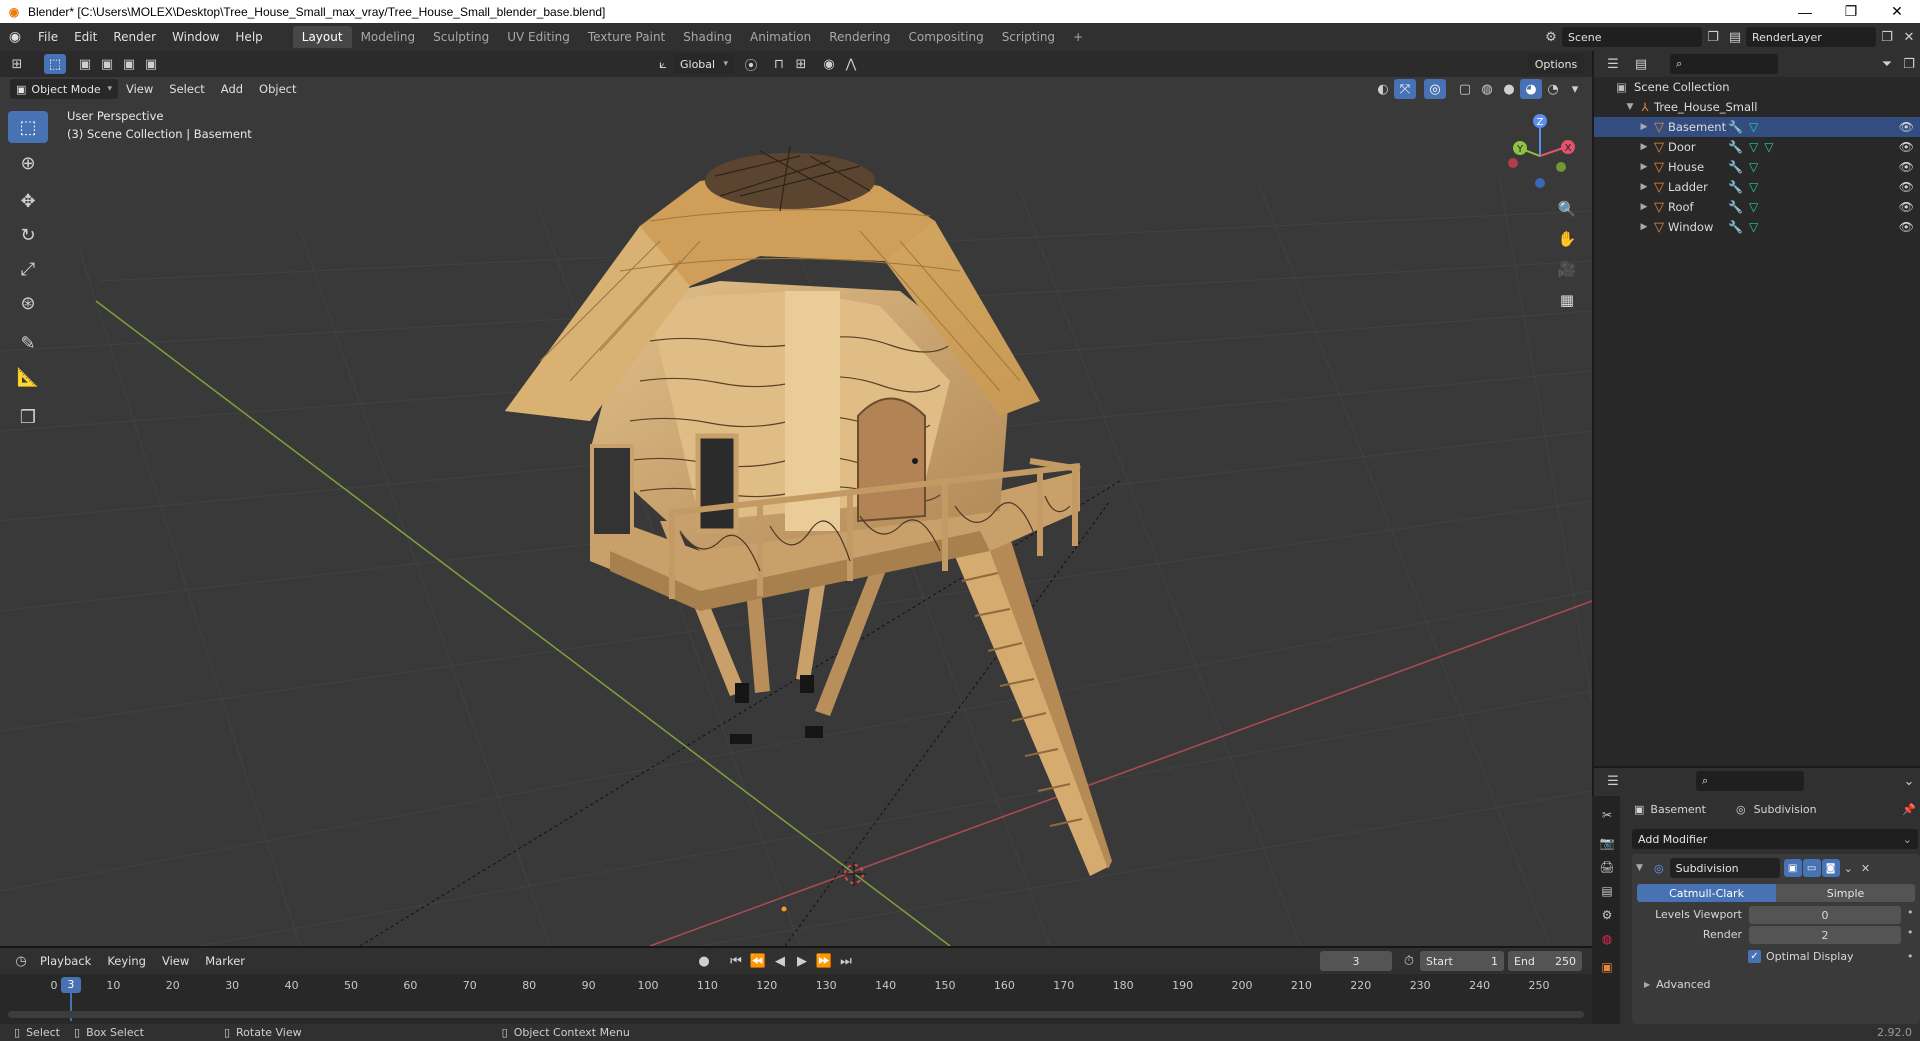 This screenshot has width=1920, height=1041. What do you see at coordinates (851, 64) in the screenshot?
I see `falloff-icon: ⋀` at bounding box center [851, 64].